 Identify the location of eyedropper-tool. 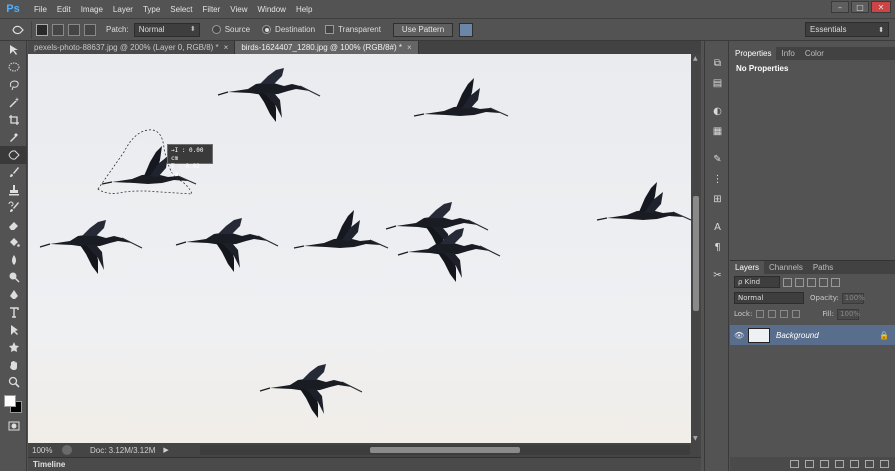
(13, 138).